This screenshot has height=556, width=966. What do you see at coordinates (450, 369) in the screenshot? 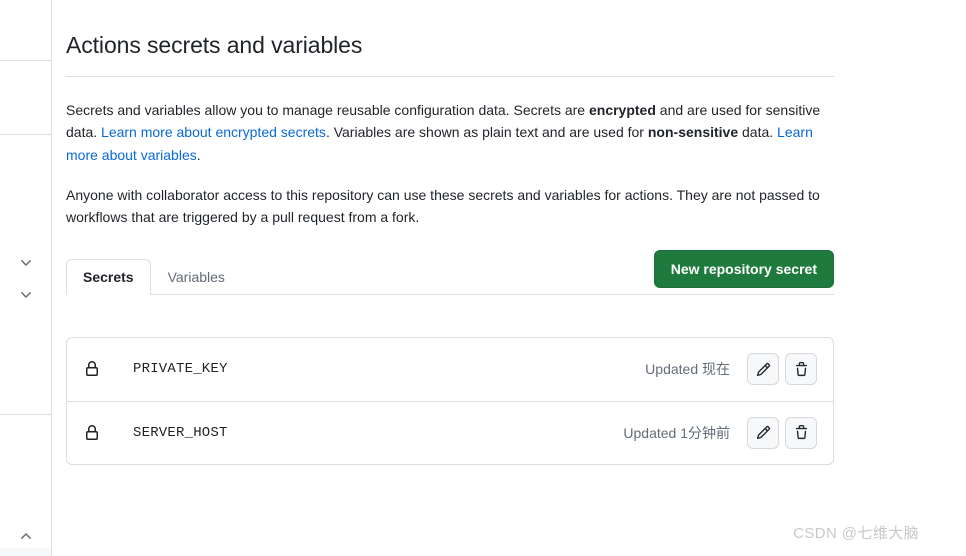
I see `table-row: PRIVATE_KEY Updated 现在` at bounding box center [450, 369].